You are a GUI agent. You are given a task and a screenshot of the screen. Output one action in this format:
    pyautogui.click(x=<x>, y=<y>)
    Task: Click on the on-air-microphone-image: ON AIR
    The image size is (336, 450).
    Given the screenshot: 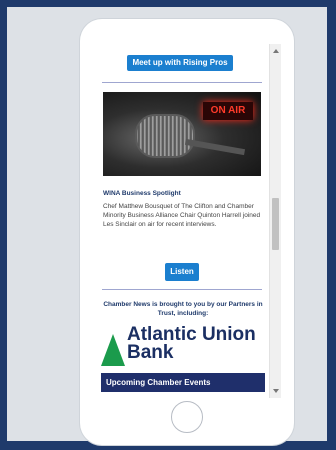 What is the action you would take?
    pyautogui.click(x=182, y=134)
    